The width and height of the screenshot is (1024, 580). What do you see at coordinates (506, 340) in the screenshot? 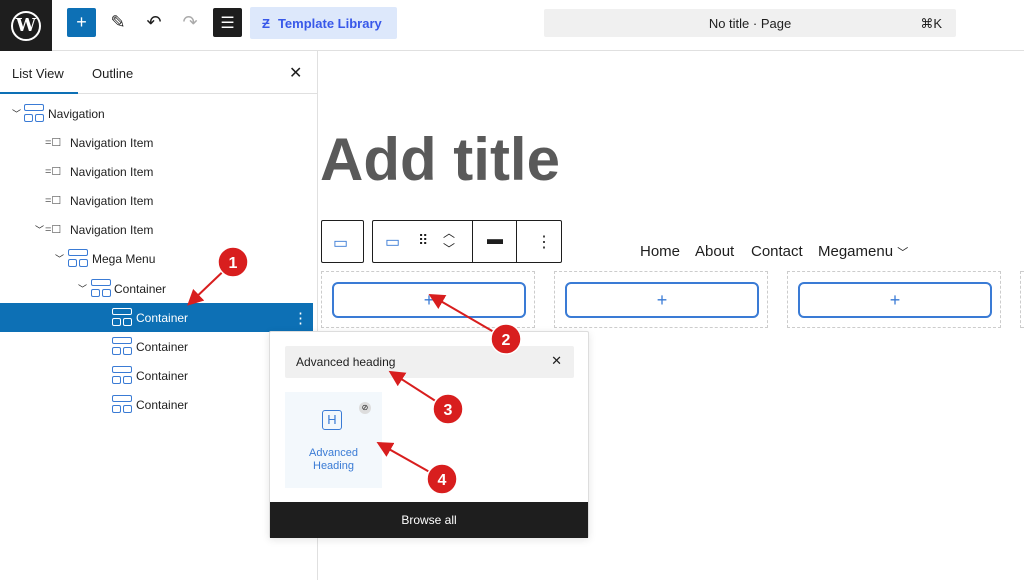
I see `annotation-number: 2` at bounding box center [506, 340].